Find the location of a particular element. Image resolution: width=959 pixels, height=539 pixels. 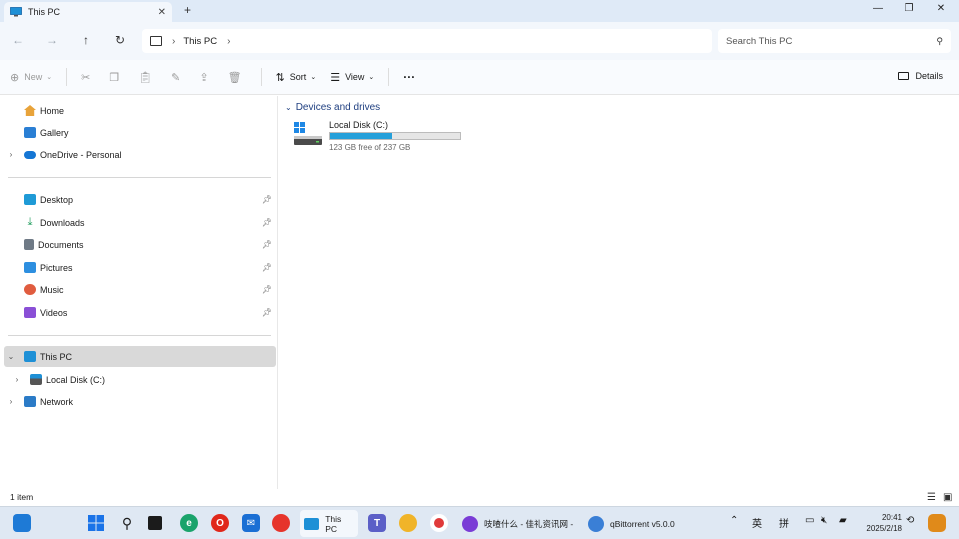

title-bar: This PC ✕ + — ❐ ✕ is located at coordinates (479, 11).